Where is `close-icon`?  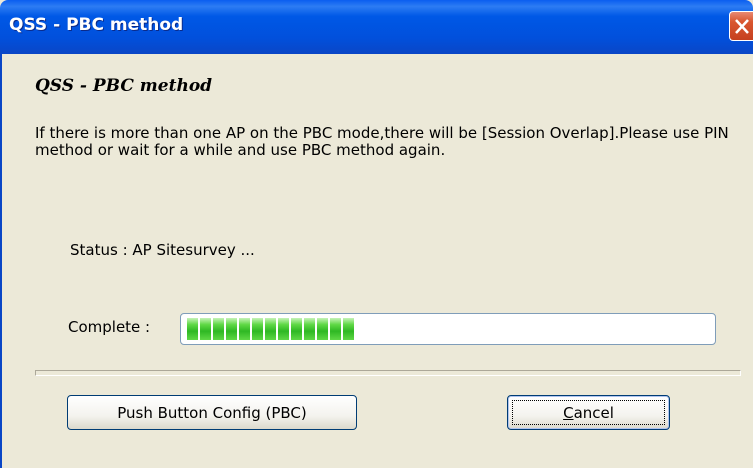 close-icon is located at coordinates (742, 26).